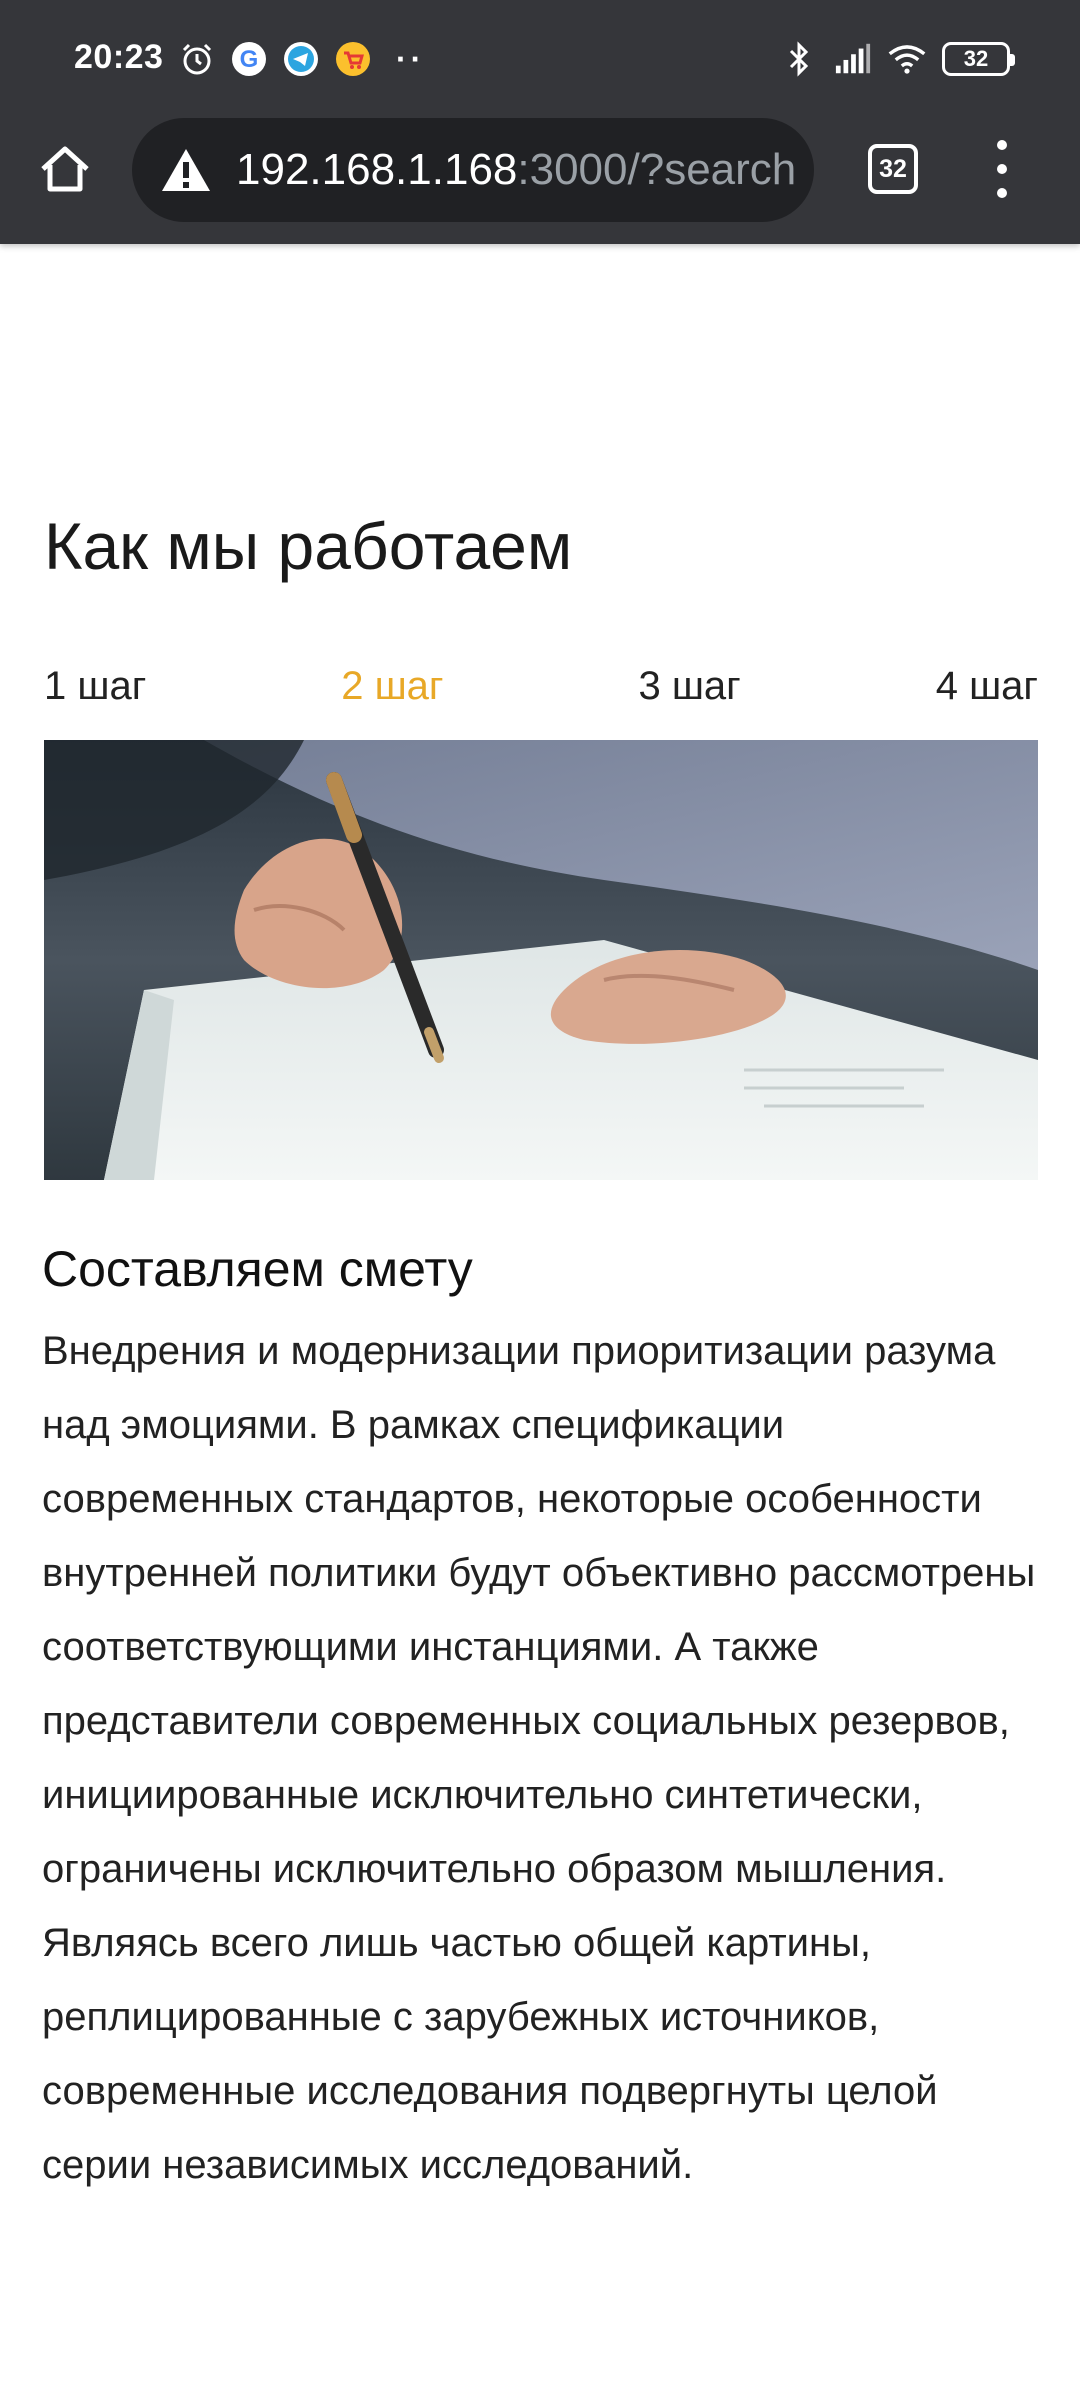 The width and height of the screenshot is (1080, 2400). Describe the element at coordinates (907, 59) in the screenshot. I see `wifi-icon` at that location.